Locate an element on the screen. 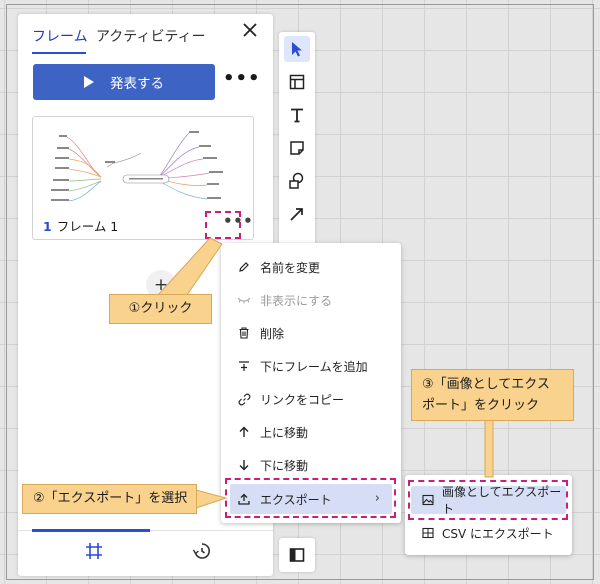  menu-item-add-frame-below: 下にフレームを追加 is located at coordinates (311, 366).